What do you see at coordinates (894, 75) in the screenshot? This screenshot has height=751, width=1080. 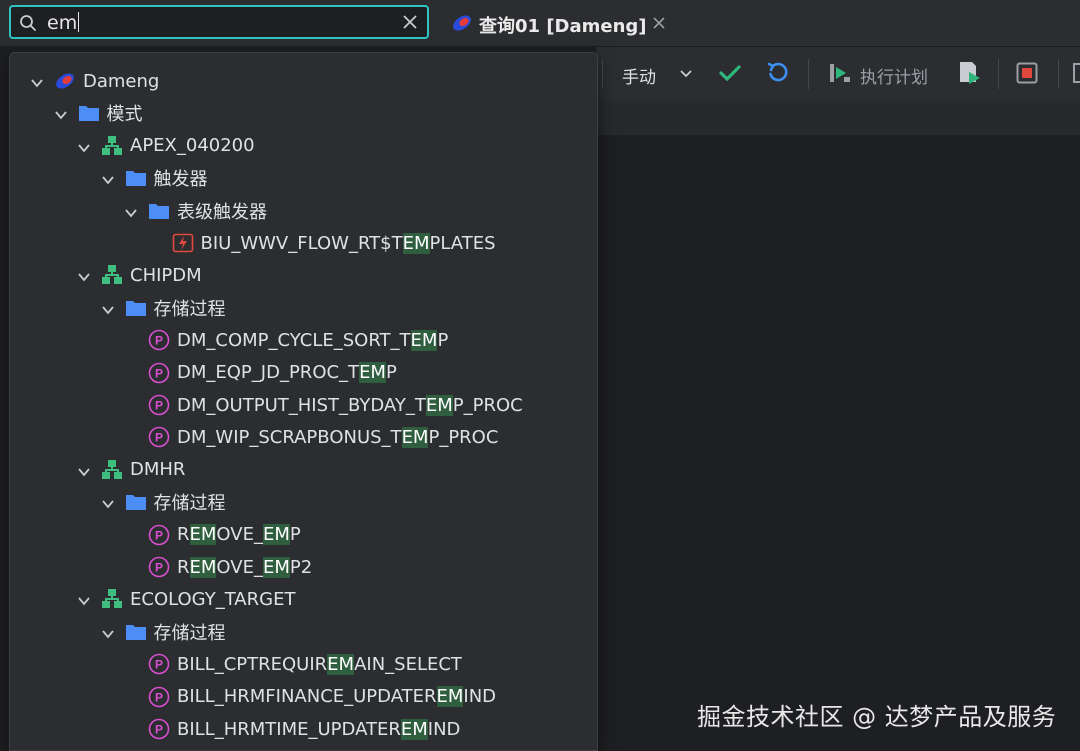 I see `execution-plan-button: 执行计划` at bounding box center [894, 75].